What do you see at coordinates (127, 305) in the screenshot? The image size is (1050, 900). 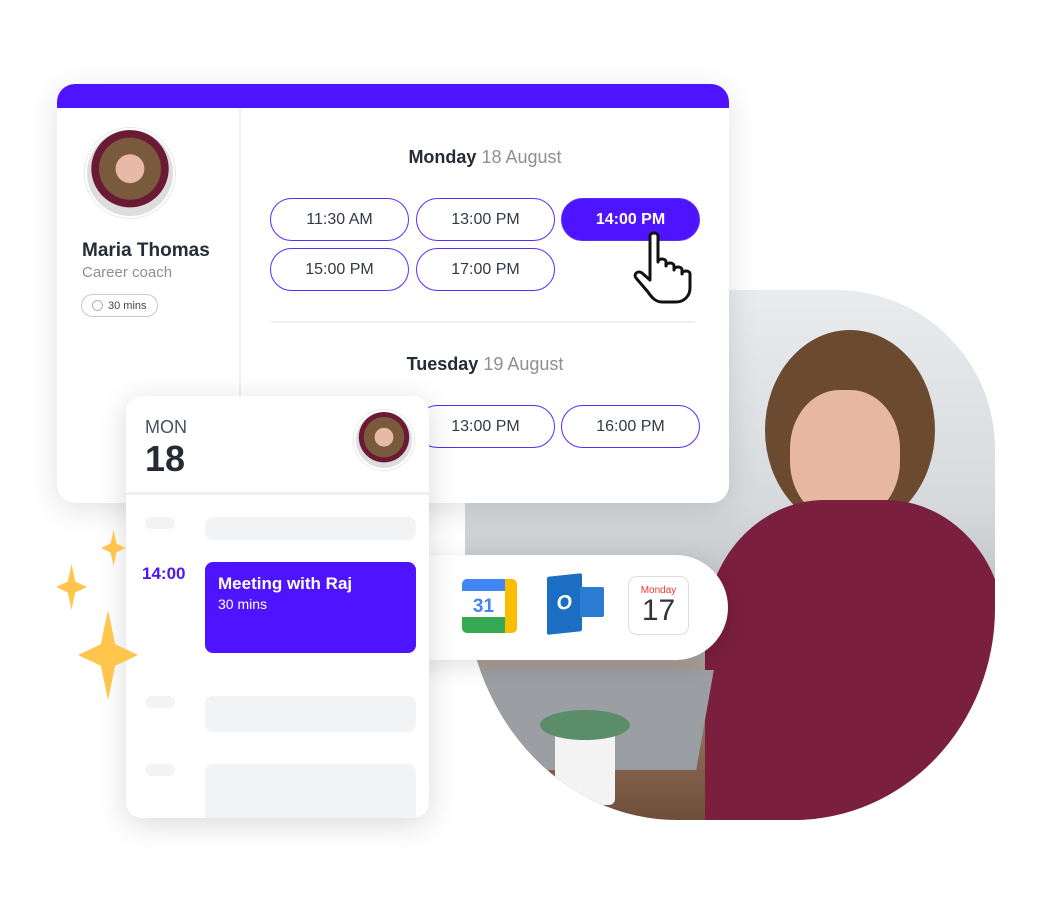 I see `duration-text: 30 mins` at bounding box center [127, 305].